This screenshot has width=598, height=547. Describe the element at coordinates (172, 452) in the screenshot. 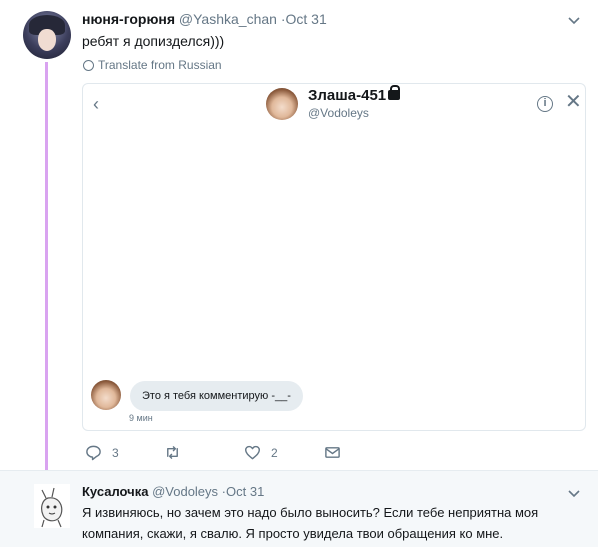

I see `retweet-icon` at that location.